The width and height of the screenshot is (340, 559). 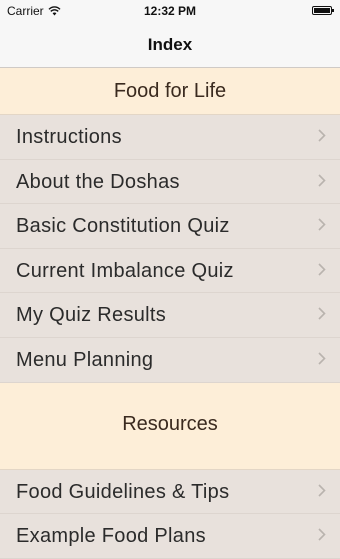 I want to click on list-item-label: My Quiz Results, so click(x=91, y=315).